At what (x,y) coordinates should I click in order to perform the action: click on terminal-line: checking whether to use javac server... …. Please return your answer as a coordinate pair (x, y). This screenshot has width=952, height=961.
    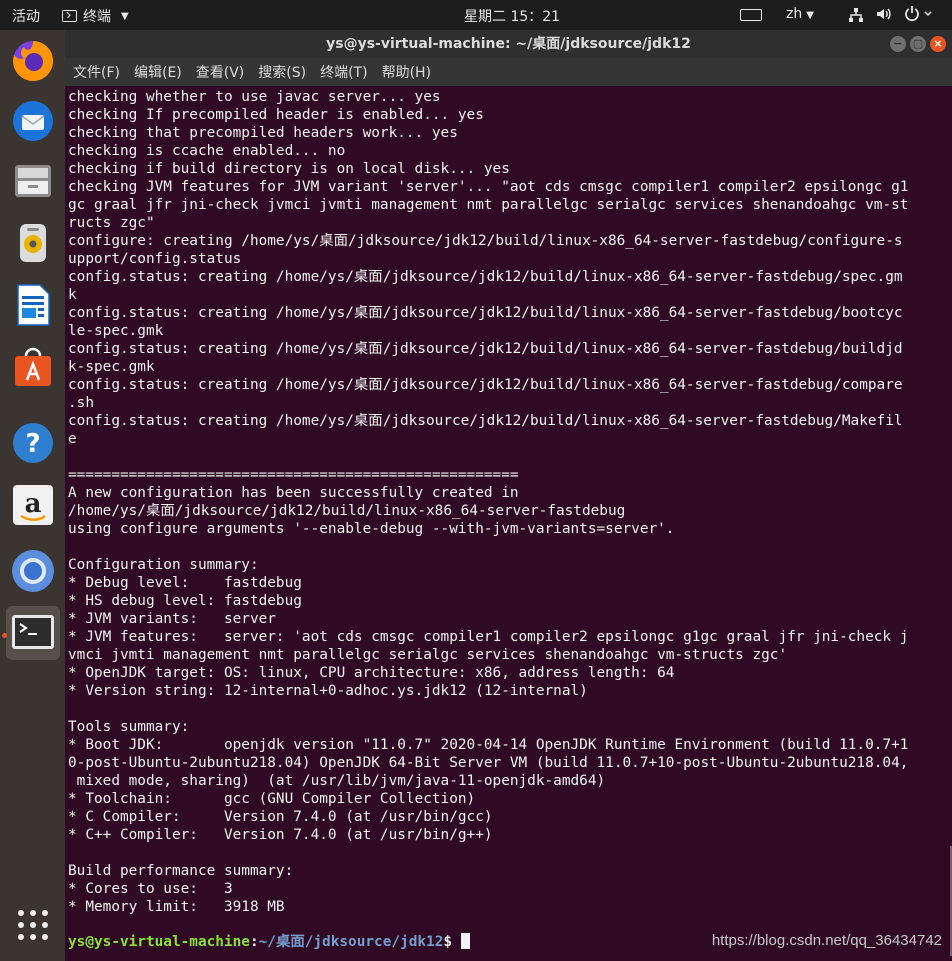
    Looking at the image, I should click on (254, 97).